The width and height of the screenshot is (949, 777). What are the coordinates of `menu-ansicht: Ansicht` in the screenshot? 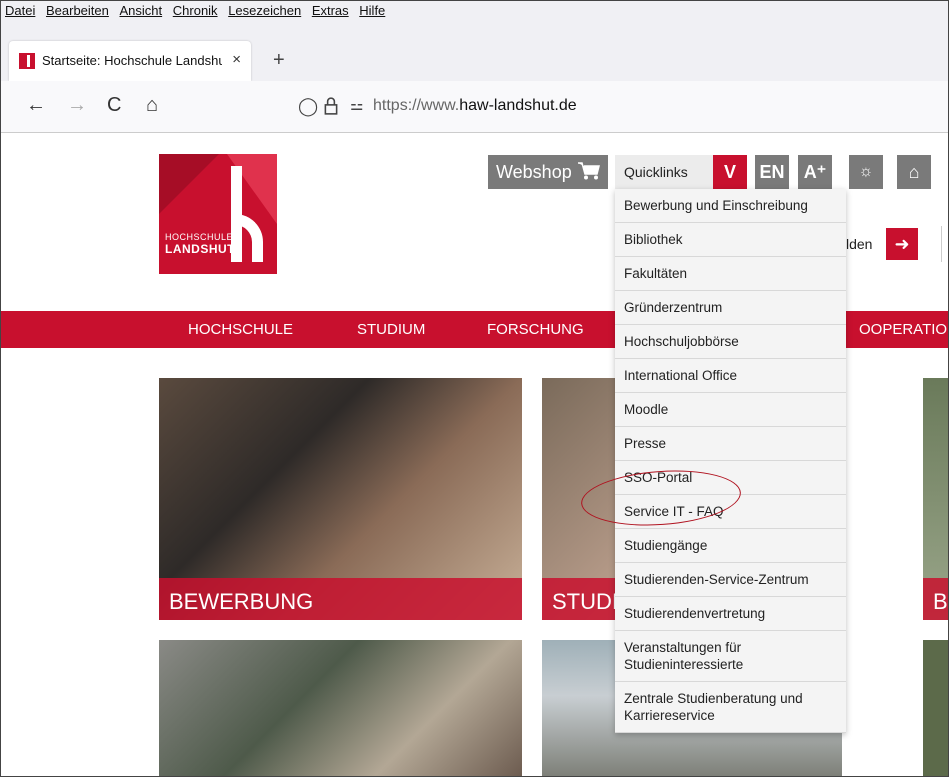 It's located at (141, 11).